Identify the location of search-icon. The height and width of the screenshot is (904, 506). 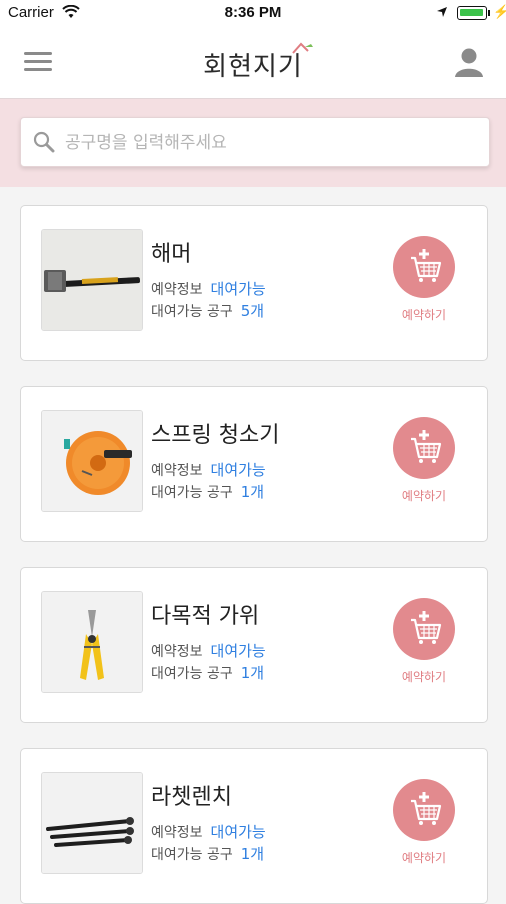
(44, 144).